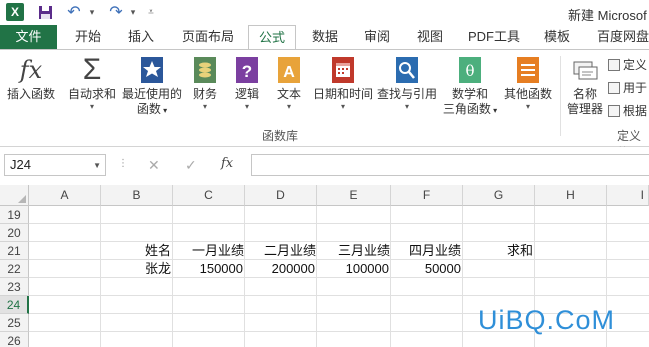 The image size is (649, 347). What do you see at coordinates (469, 71) in the screenshot?
I see `svg-text: θ` at bounding box center [469, 71].